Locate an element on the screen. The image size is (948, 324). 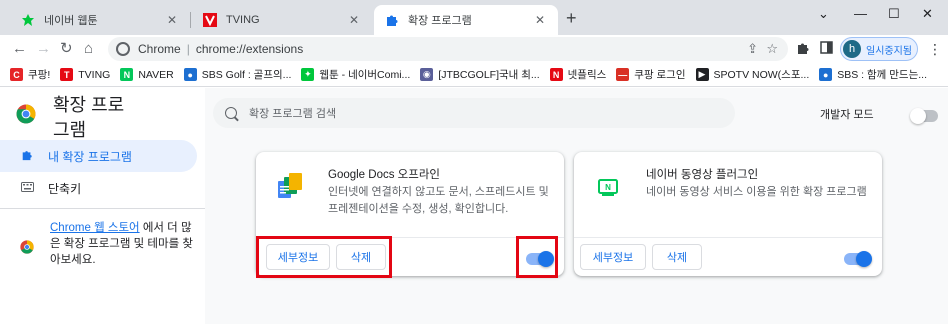
webtoon-icon: ✦ is located at coordinates (308, 74).